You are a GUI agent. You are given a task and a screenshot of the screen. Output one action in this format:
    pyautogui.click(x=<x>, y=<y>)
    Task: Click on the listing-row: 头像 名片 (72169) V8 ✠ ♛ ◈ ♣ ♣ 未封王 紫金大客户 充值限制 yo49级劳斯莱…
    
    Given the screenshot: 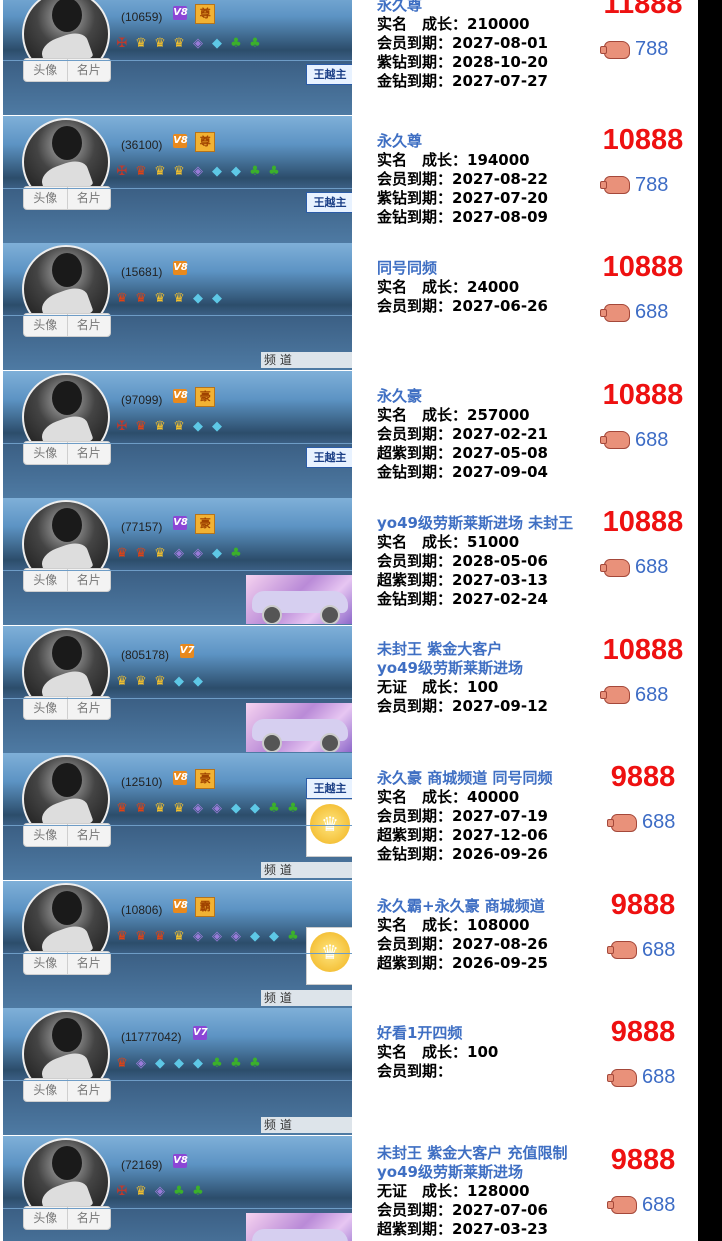 What is the action you would take?
    pyautogui.click(x=349, y=1188)
    